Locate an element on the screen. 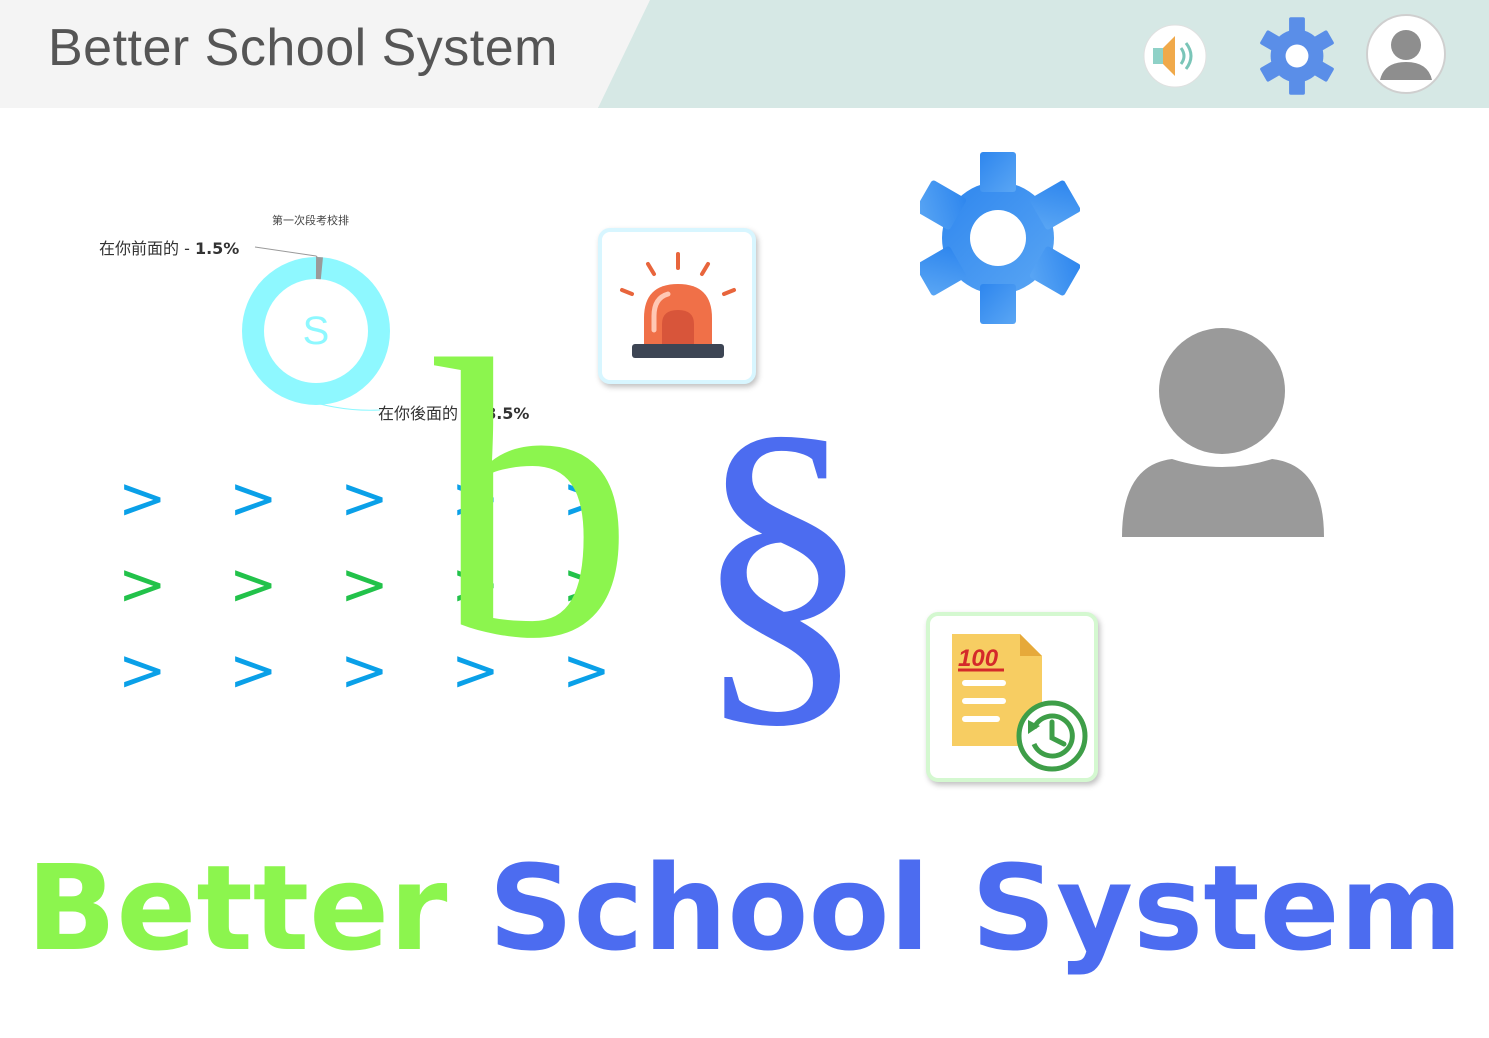  profile-tile is located at coordinates (1223, 435).